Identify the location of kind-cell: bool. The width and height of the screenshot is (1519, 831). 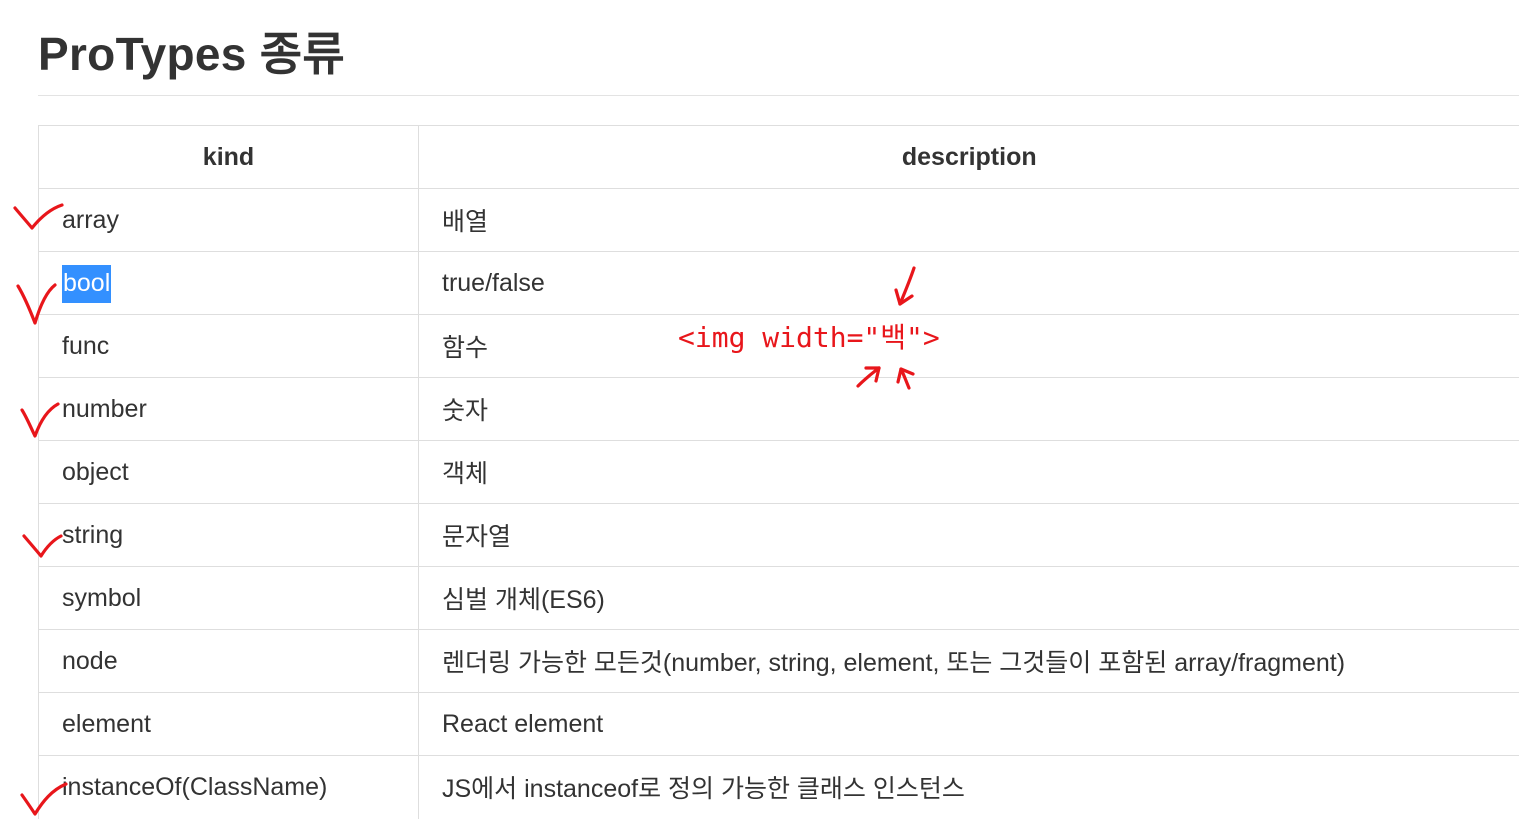
(228, 283).